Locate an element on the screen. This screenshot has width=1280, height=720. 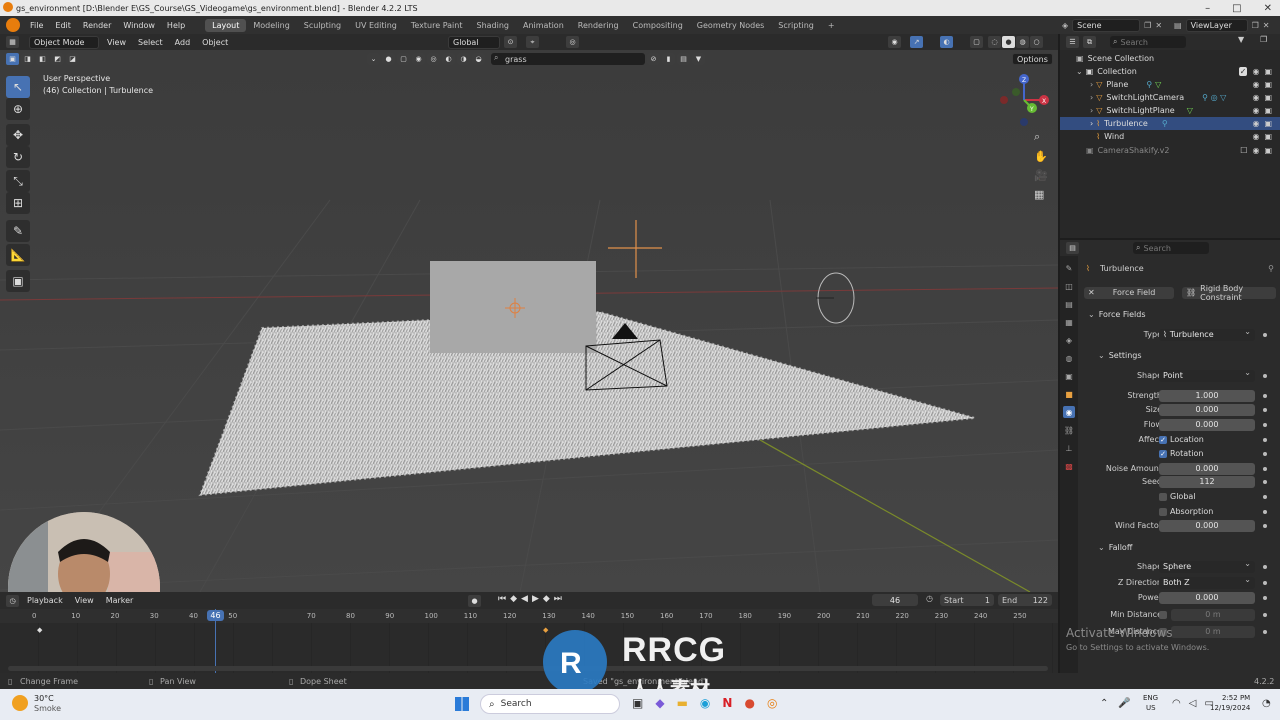
start-frame-field: Start 1 is located at coordinates (967, 600).